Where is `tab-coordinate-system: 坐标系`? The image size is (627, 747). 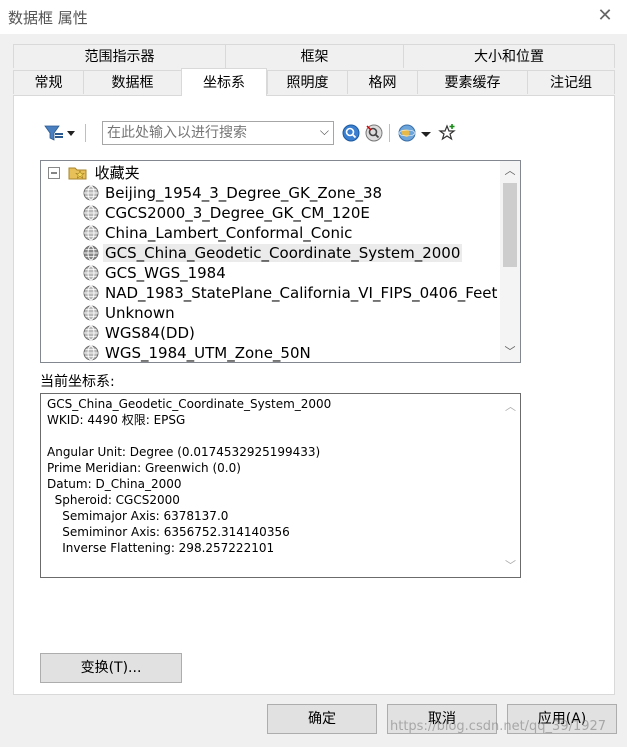
tab-coordinate-system: 坐标系 is located at coordinates (224, 82).